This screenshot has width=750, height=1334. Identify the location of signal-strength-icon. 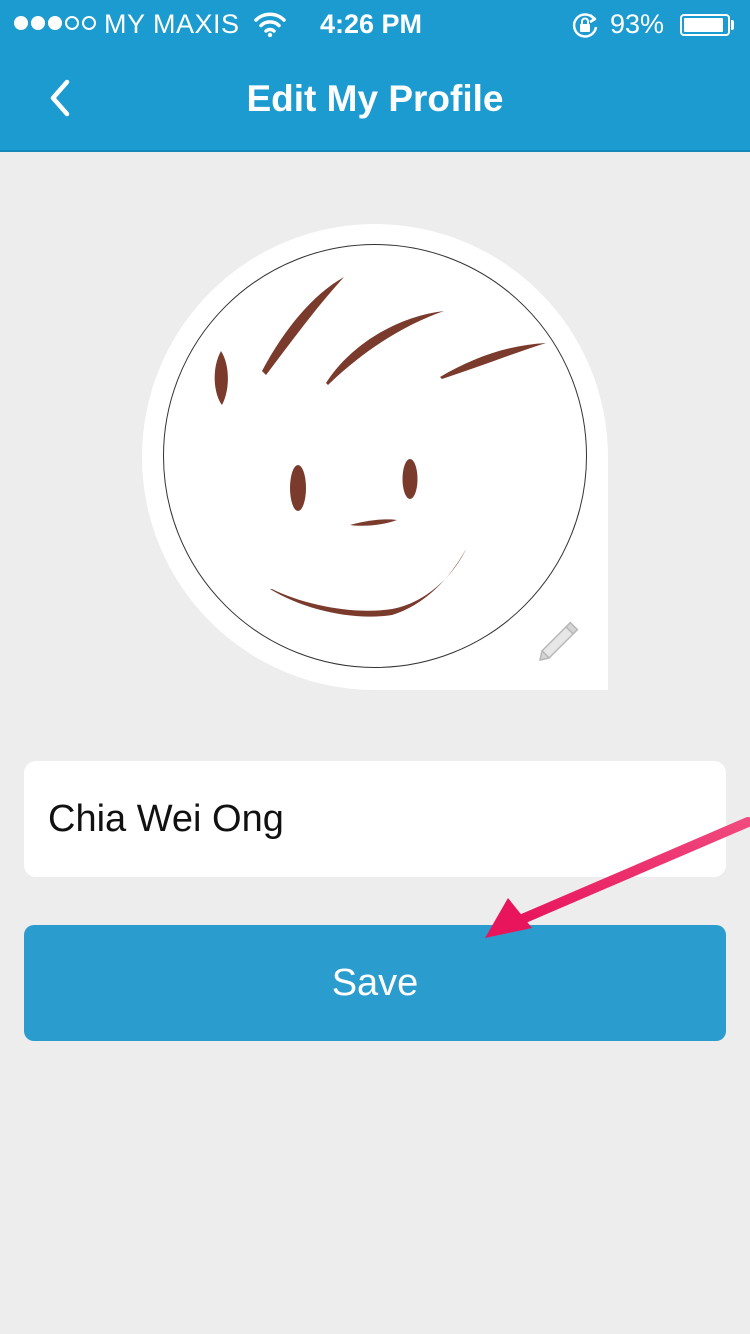
(55, 23).